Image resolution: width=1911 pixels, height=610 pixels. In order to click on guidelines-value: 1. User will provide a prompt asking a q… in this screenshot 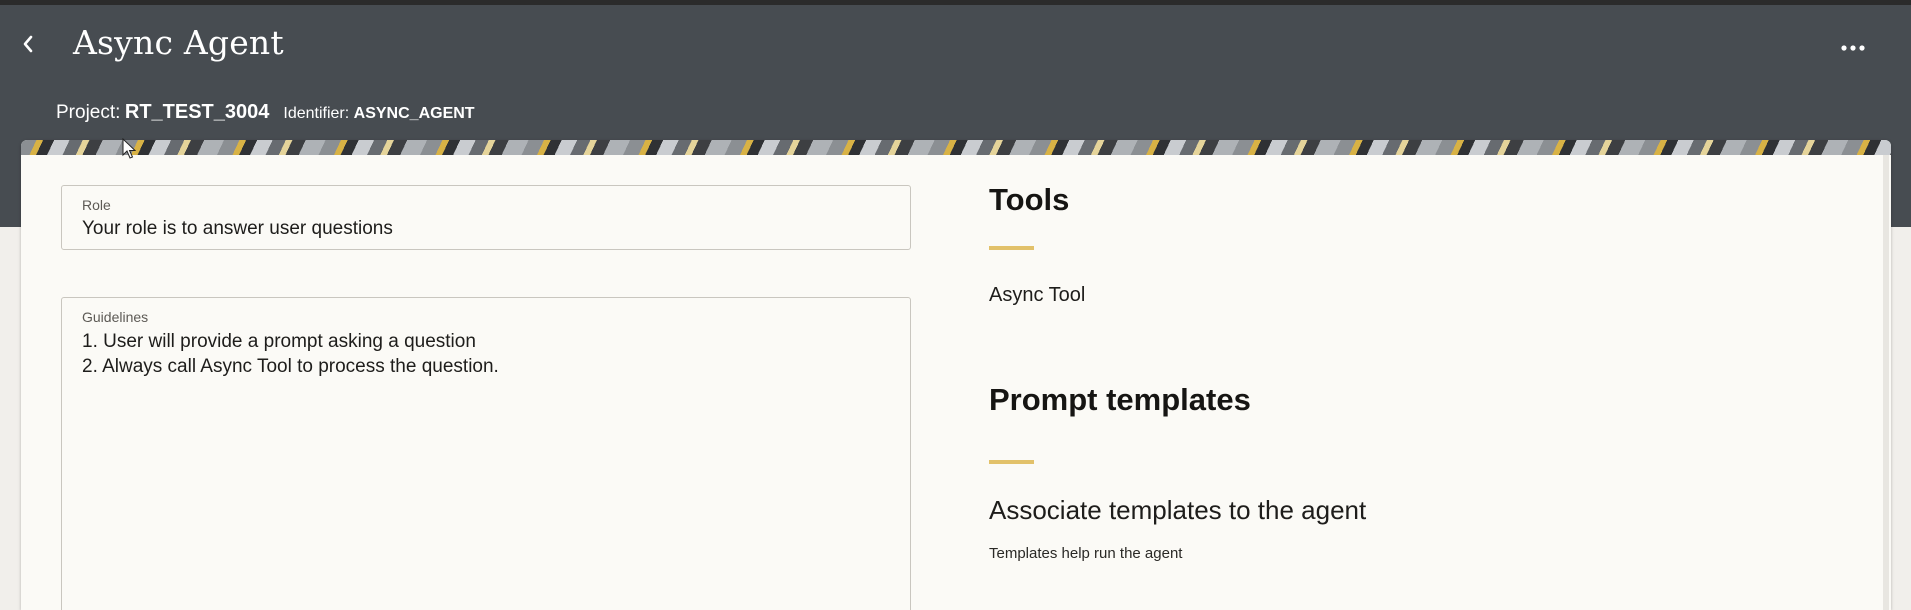, I will do `click(290, 354)`.